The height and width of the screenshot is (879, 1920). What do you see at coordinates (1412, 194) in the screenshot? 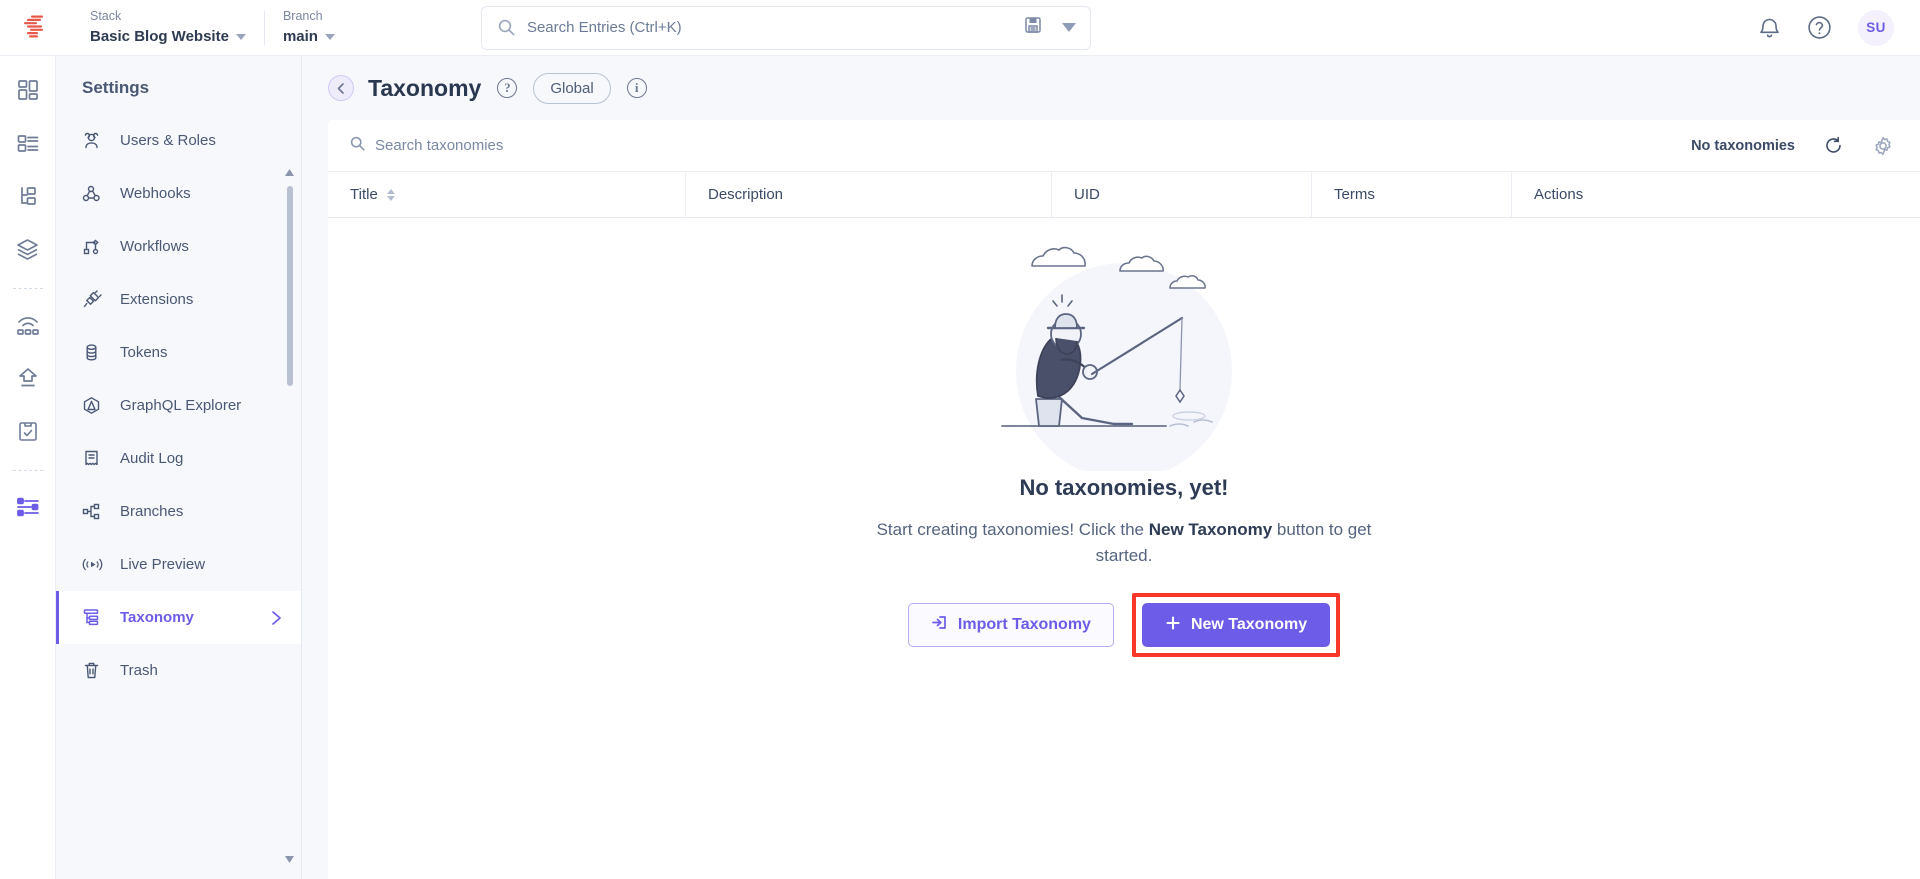
I see `column-header-terms: Terms` at bounding box center [1412, 194].